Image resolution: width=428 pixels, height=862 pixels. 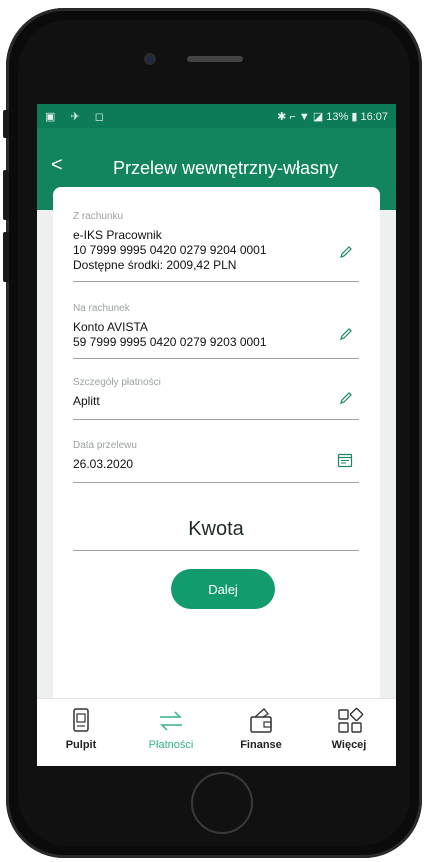 What do you see at coordinates (171, 745) in the screenshot?
I see `nav-label-platnosci: Płatności` at bounding box center [171, 745].